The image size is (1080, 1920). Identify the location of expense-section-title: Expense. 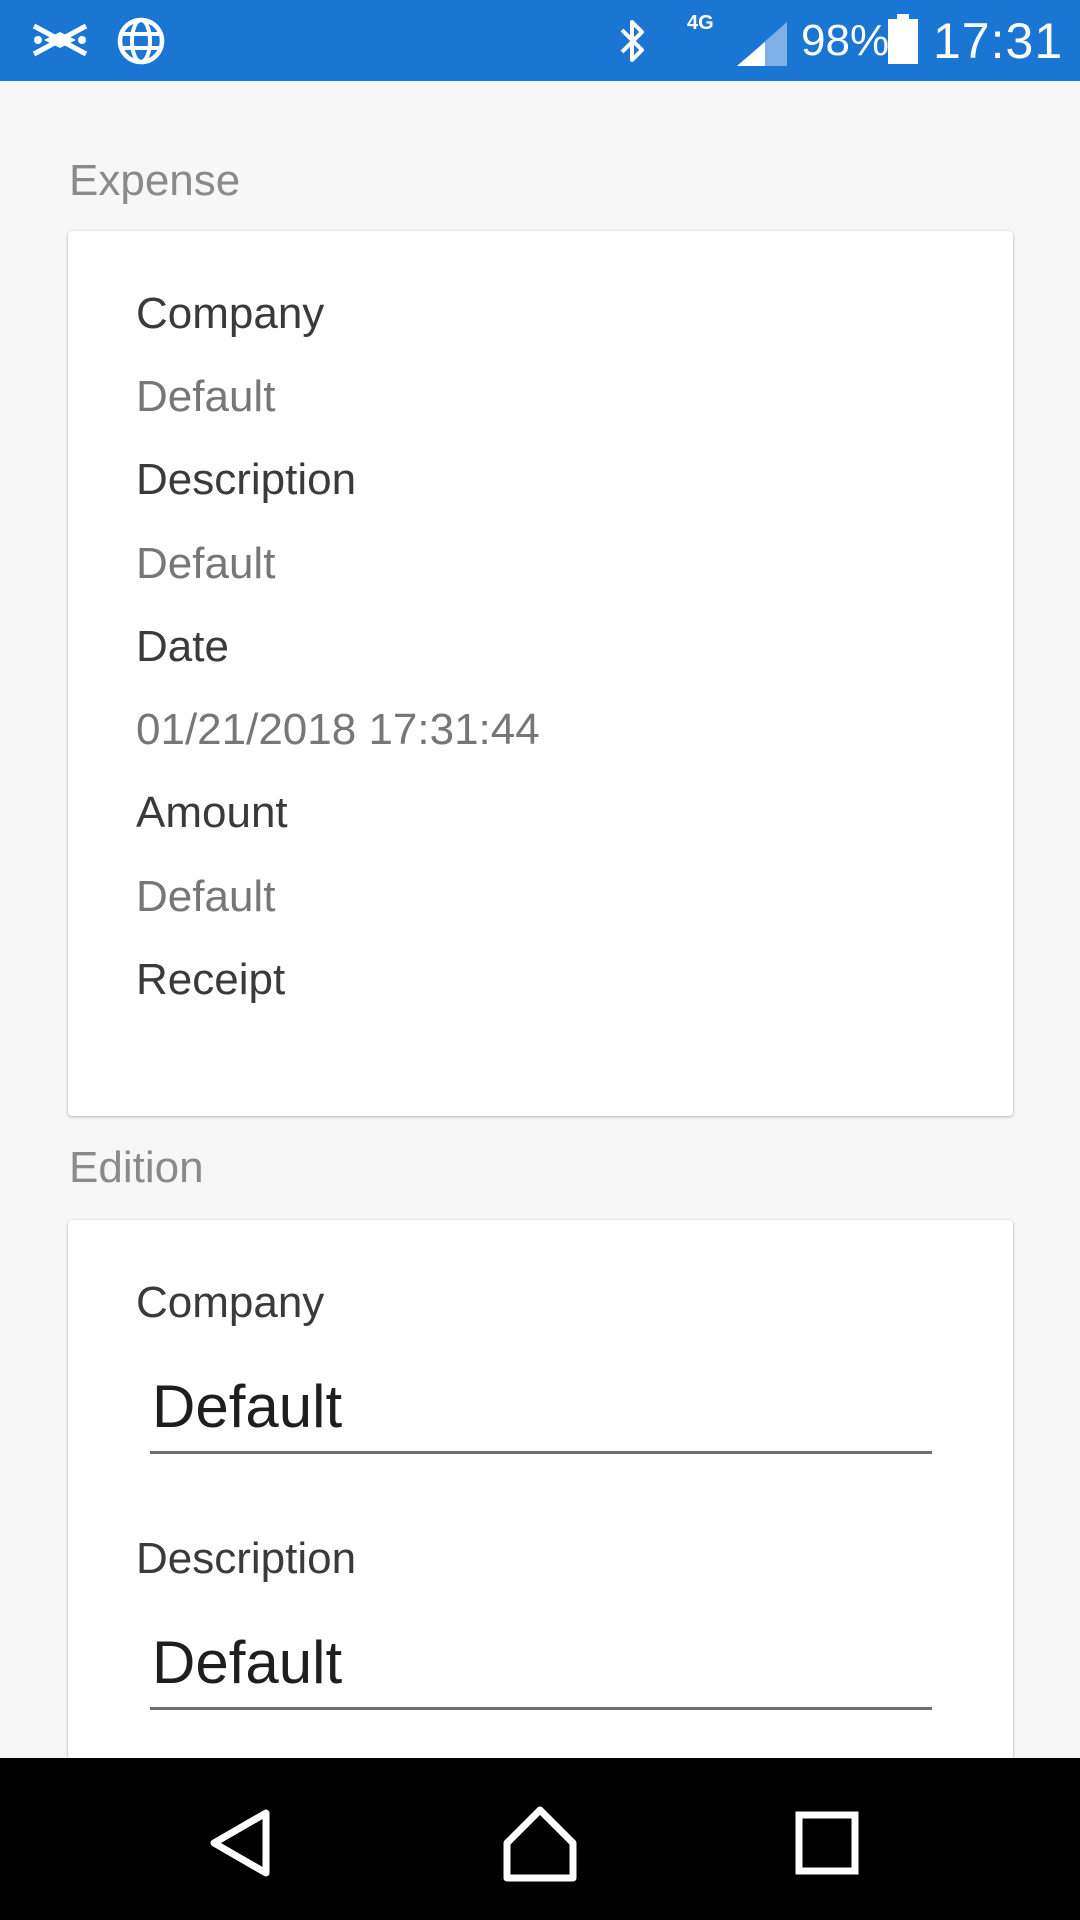
(155, 180).